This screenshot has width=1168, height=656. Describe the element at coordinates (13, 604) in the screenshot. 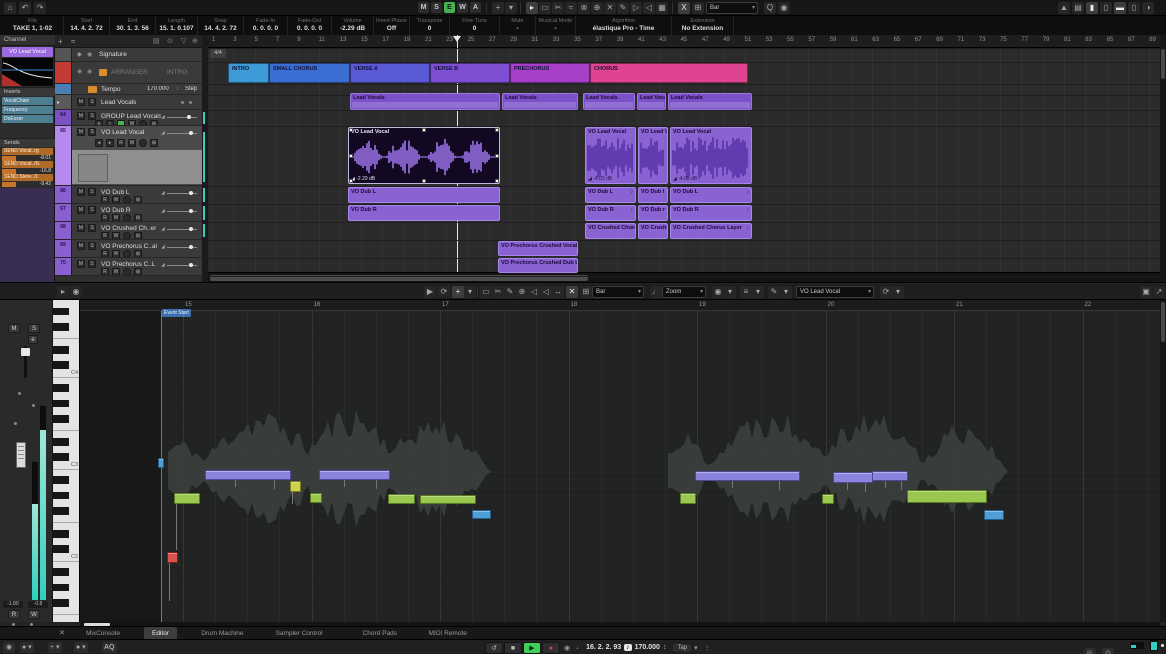

I see `peak-value-left: -1.80` at that location.